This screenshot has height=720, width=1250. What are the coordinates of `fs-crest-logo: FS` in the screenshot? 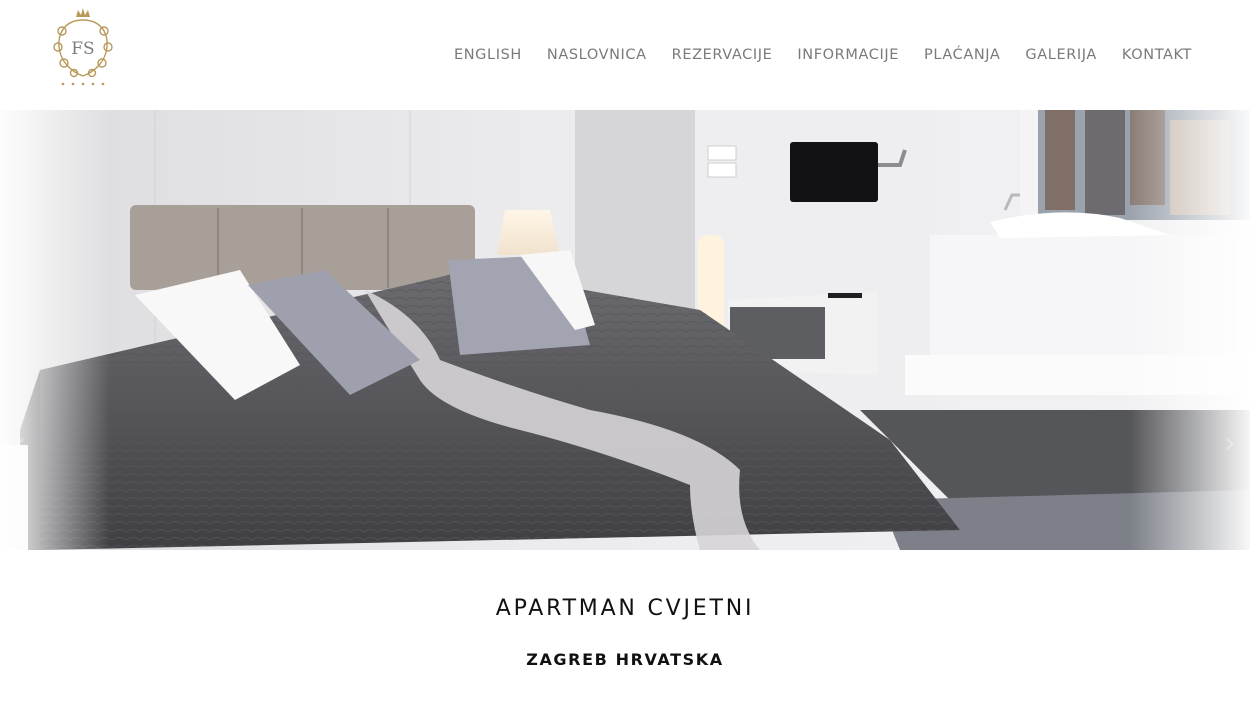 It's located at (83, 47).